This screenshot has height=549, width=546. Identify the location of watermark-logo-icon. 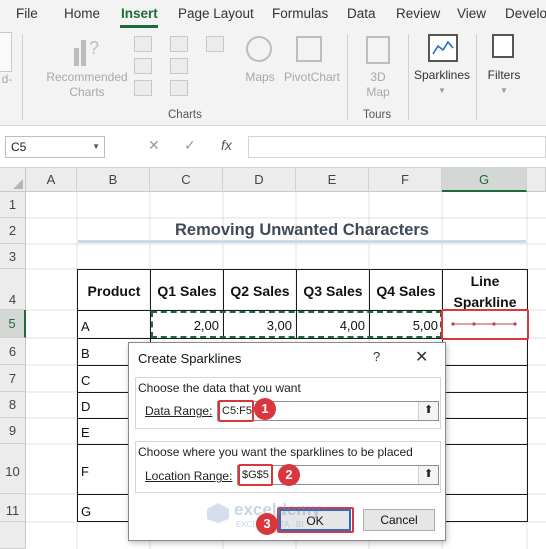
(218, 513).